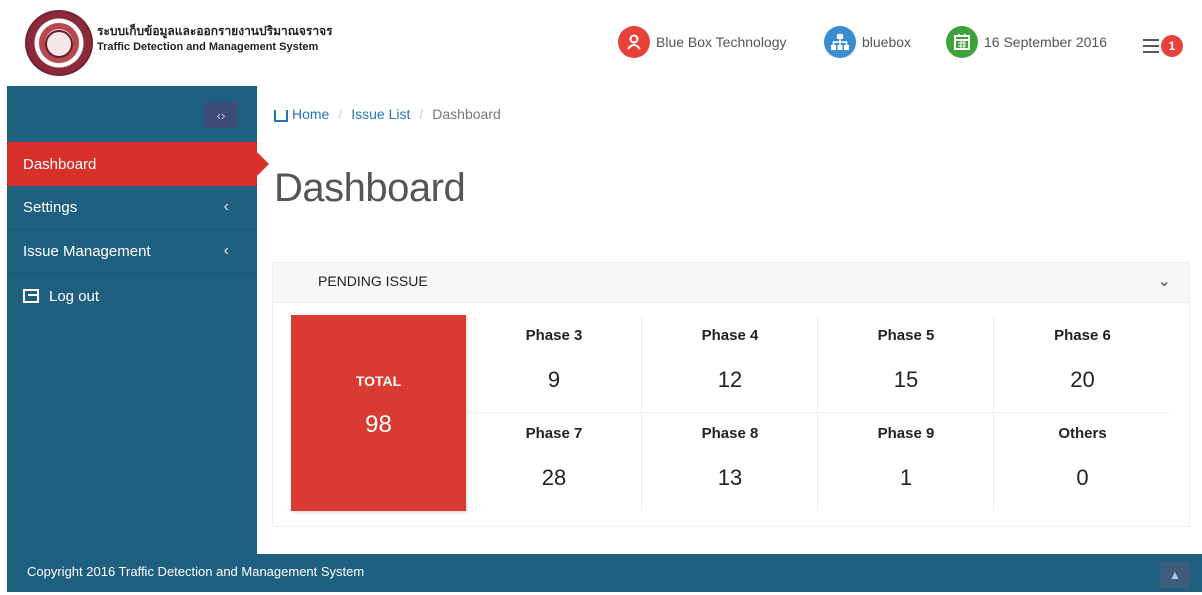  What do you see at coordinates (1175, 575) in the screenshot?
I see `back-to-top-button: ▲` at bounding box center [1175, 575].